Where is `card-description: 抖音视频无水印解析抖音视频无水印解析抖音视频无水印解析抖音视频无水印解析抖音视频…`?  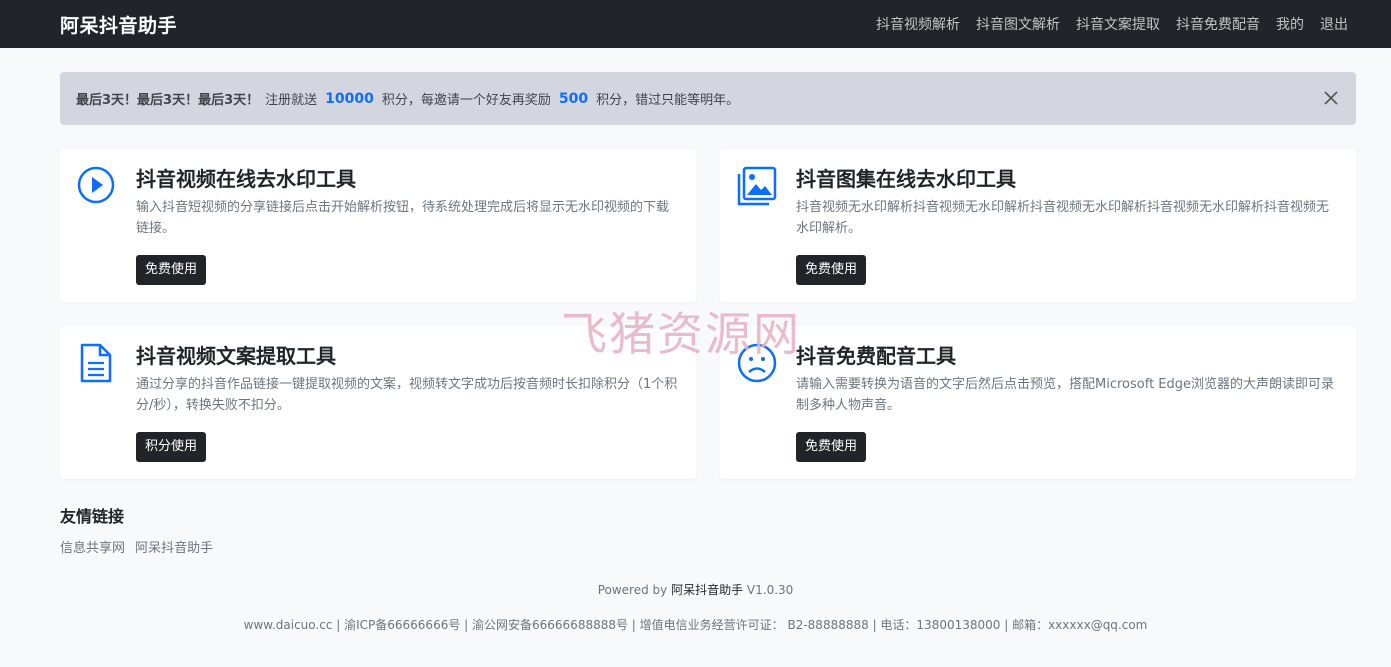 card-description: 抖音视频无水印解析抖音视频无水印解析抖音视频无水印解析抖音视频无水印解析抖音视频… is located at coordinates (1063, 218).